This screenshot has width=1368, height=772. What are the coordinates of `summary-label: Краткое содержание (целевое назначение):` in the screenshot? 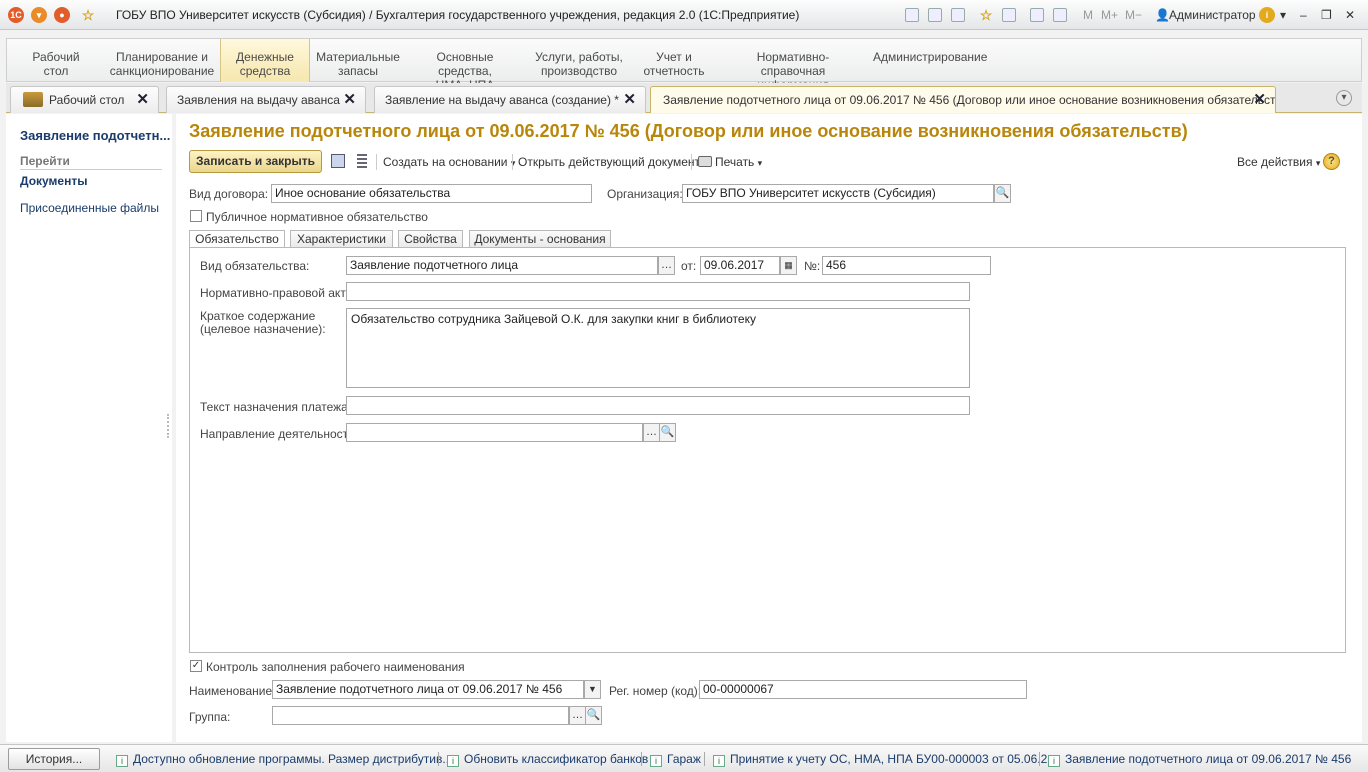 It's located at (263, 322).